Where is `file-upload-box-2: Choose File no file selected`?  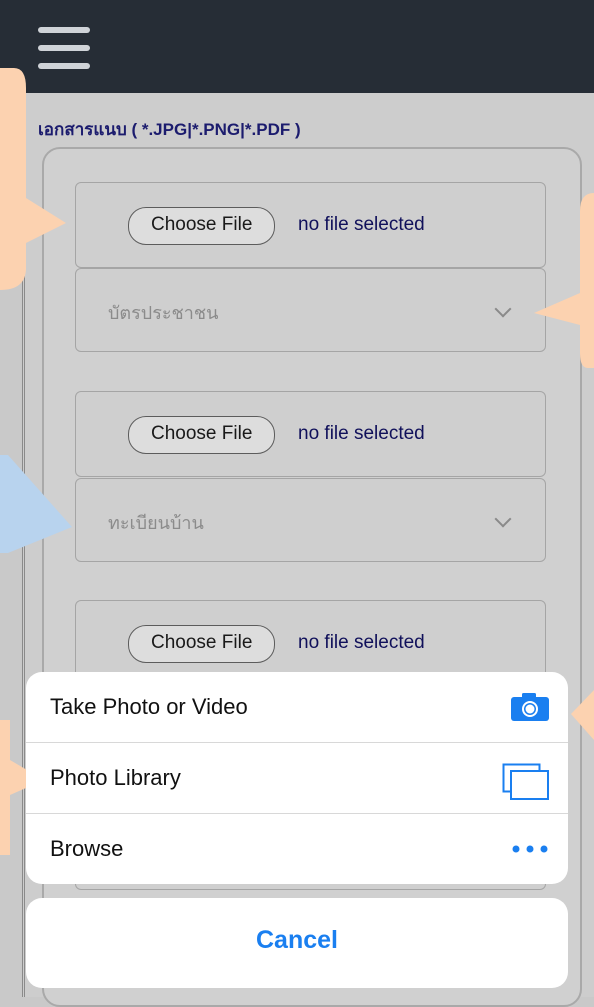
file-upload-box-2: Choose File no file selected is located at coordinates (310, 434).